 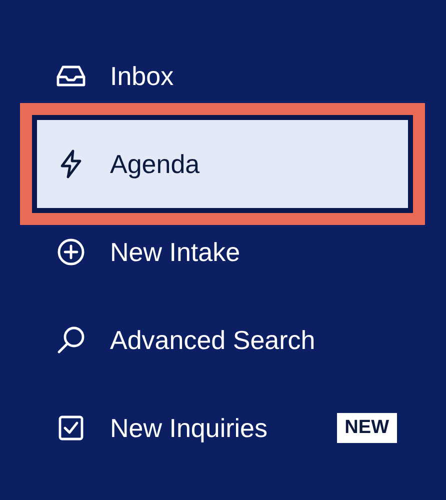 What do you see at coordinates (366, 428) in the screenshot?
I see `new-badge: NEW` at bounding box center [366, 428].